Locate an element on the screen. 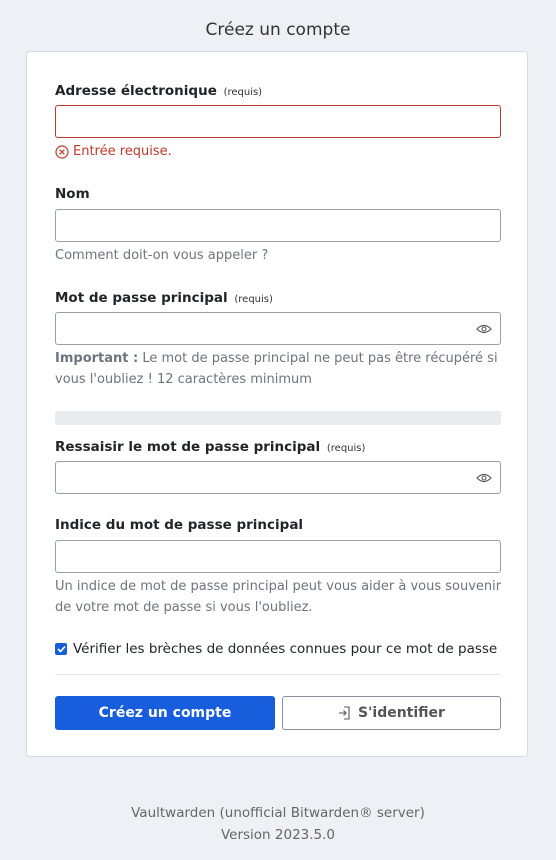 The width and height of the screenshot is (556, 860). hint-label-text: Indice du mot de passe principal is located at coordinates (179, 525).